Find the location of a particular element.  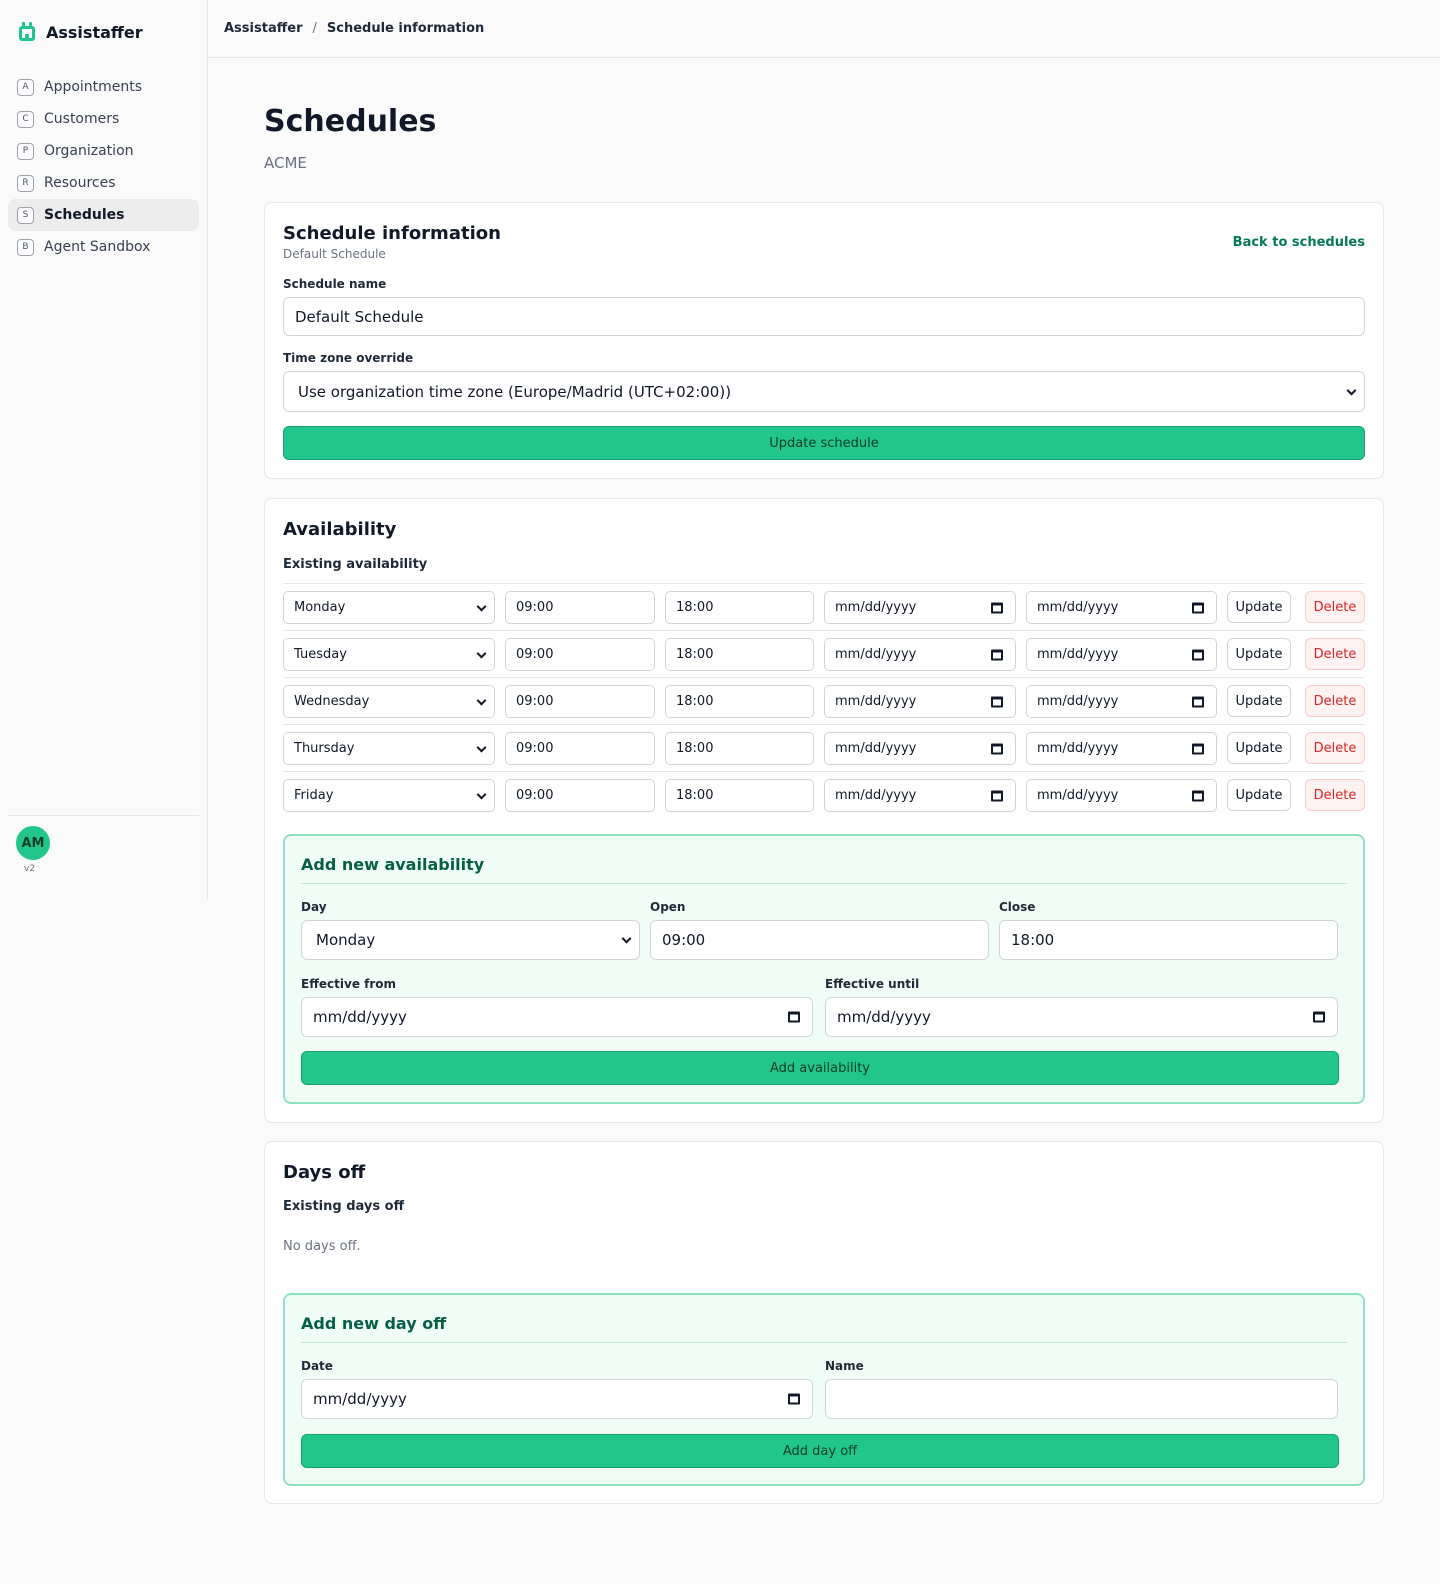

page-subtitle: ACME is located at coordinates (285, 163).